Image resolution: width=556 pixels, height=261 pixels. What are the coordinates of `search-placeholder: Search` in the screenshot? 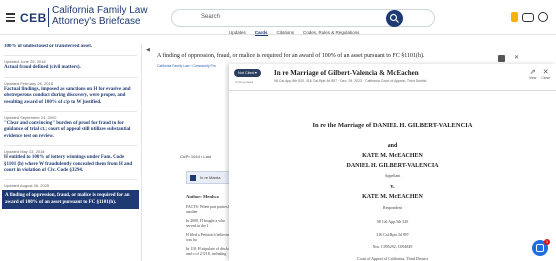 It's located at (211, 17).